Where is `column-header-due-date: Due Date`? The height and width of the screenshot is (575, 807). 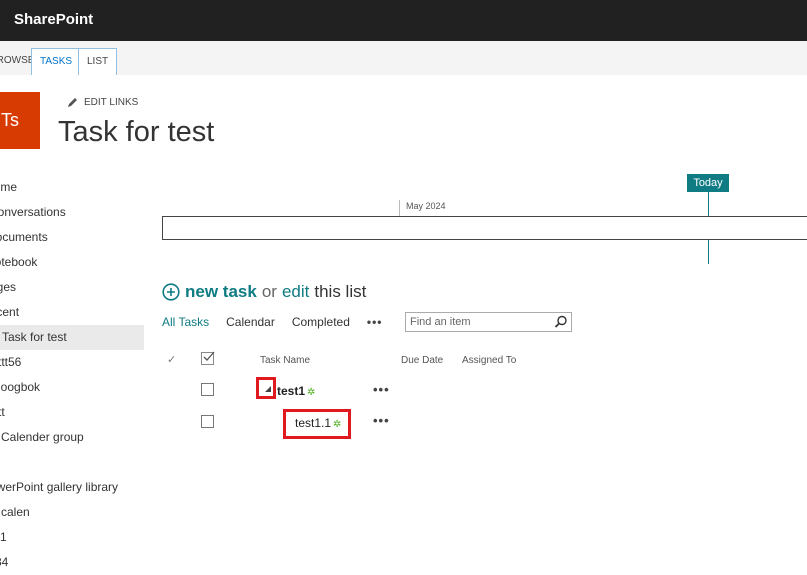 column-header-due-date: Due Date is located at coordinates (422, 360).